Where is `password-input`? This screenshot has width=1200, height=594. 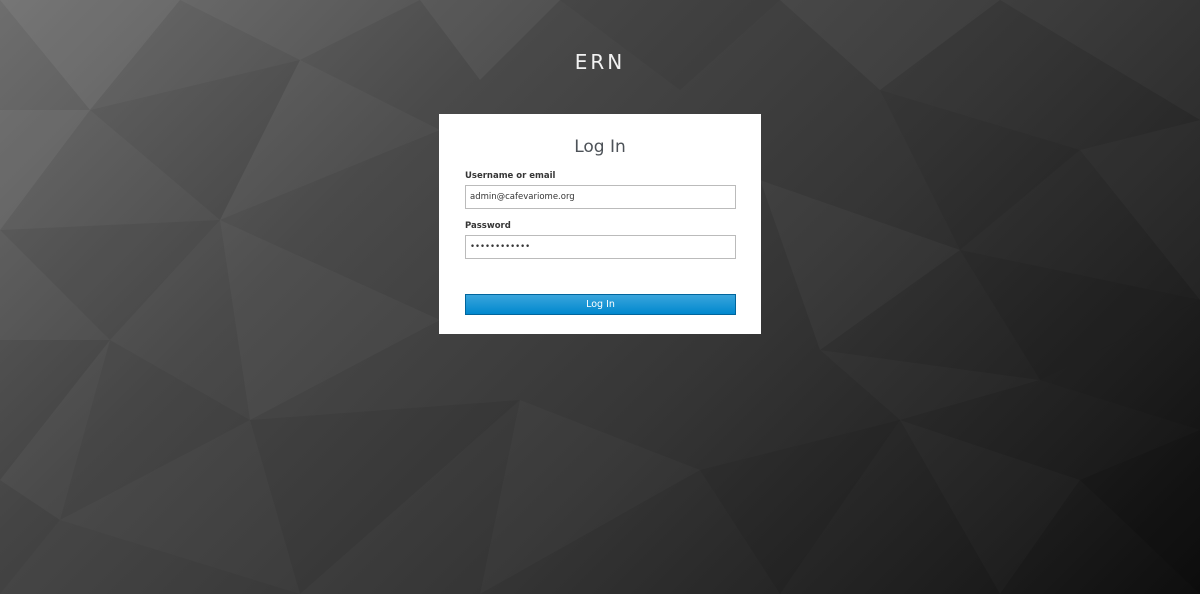
password-input is located at coordinates (600, 247).